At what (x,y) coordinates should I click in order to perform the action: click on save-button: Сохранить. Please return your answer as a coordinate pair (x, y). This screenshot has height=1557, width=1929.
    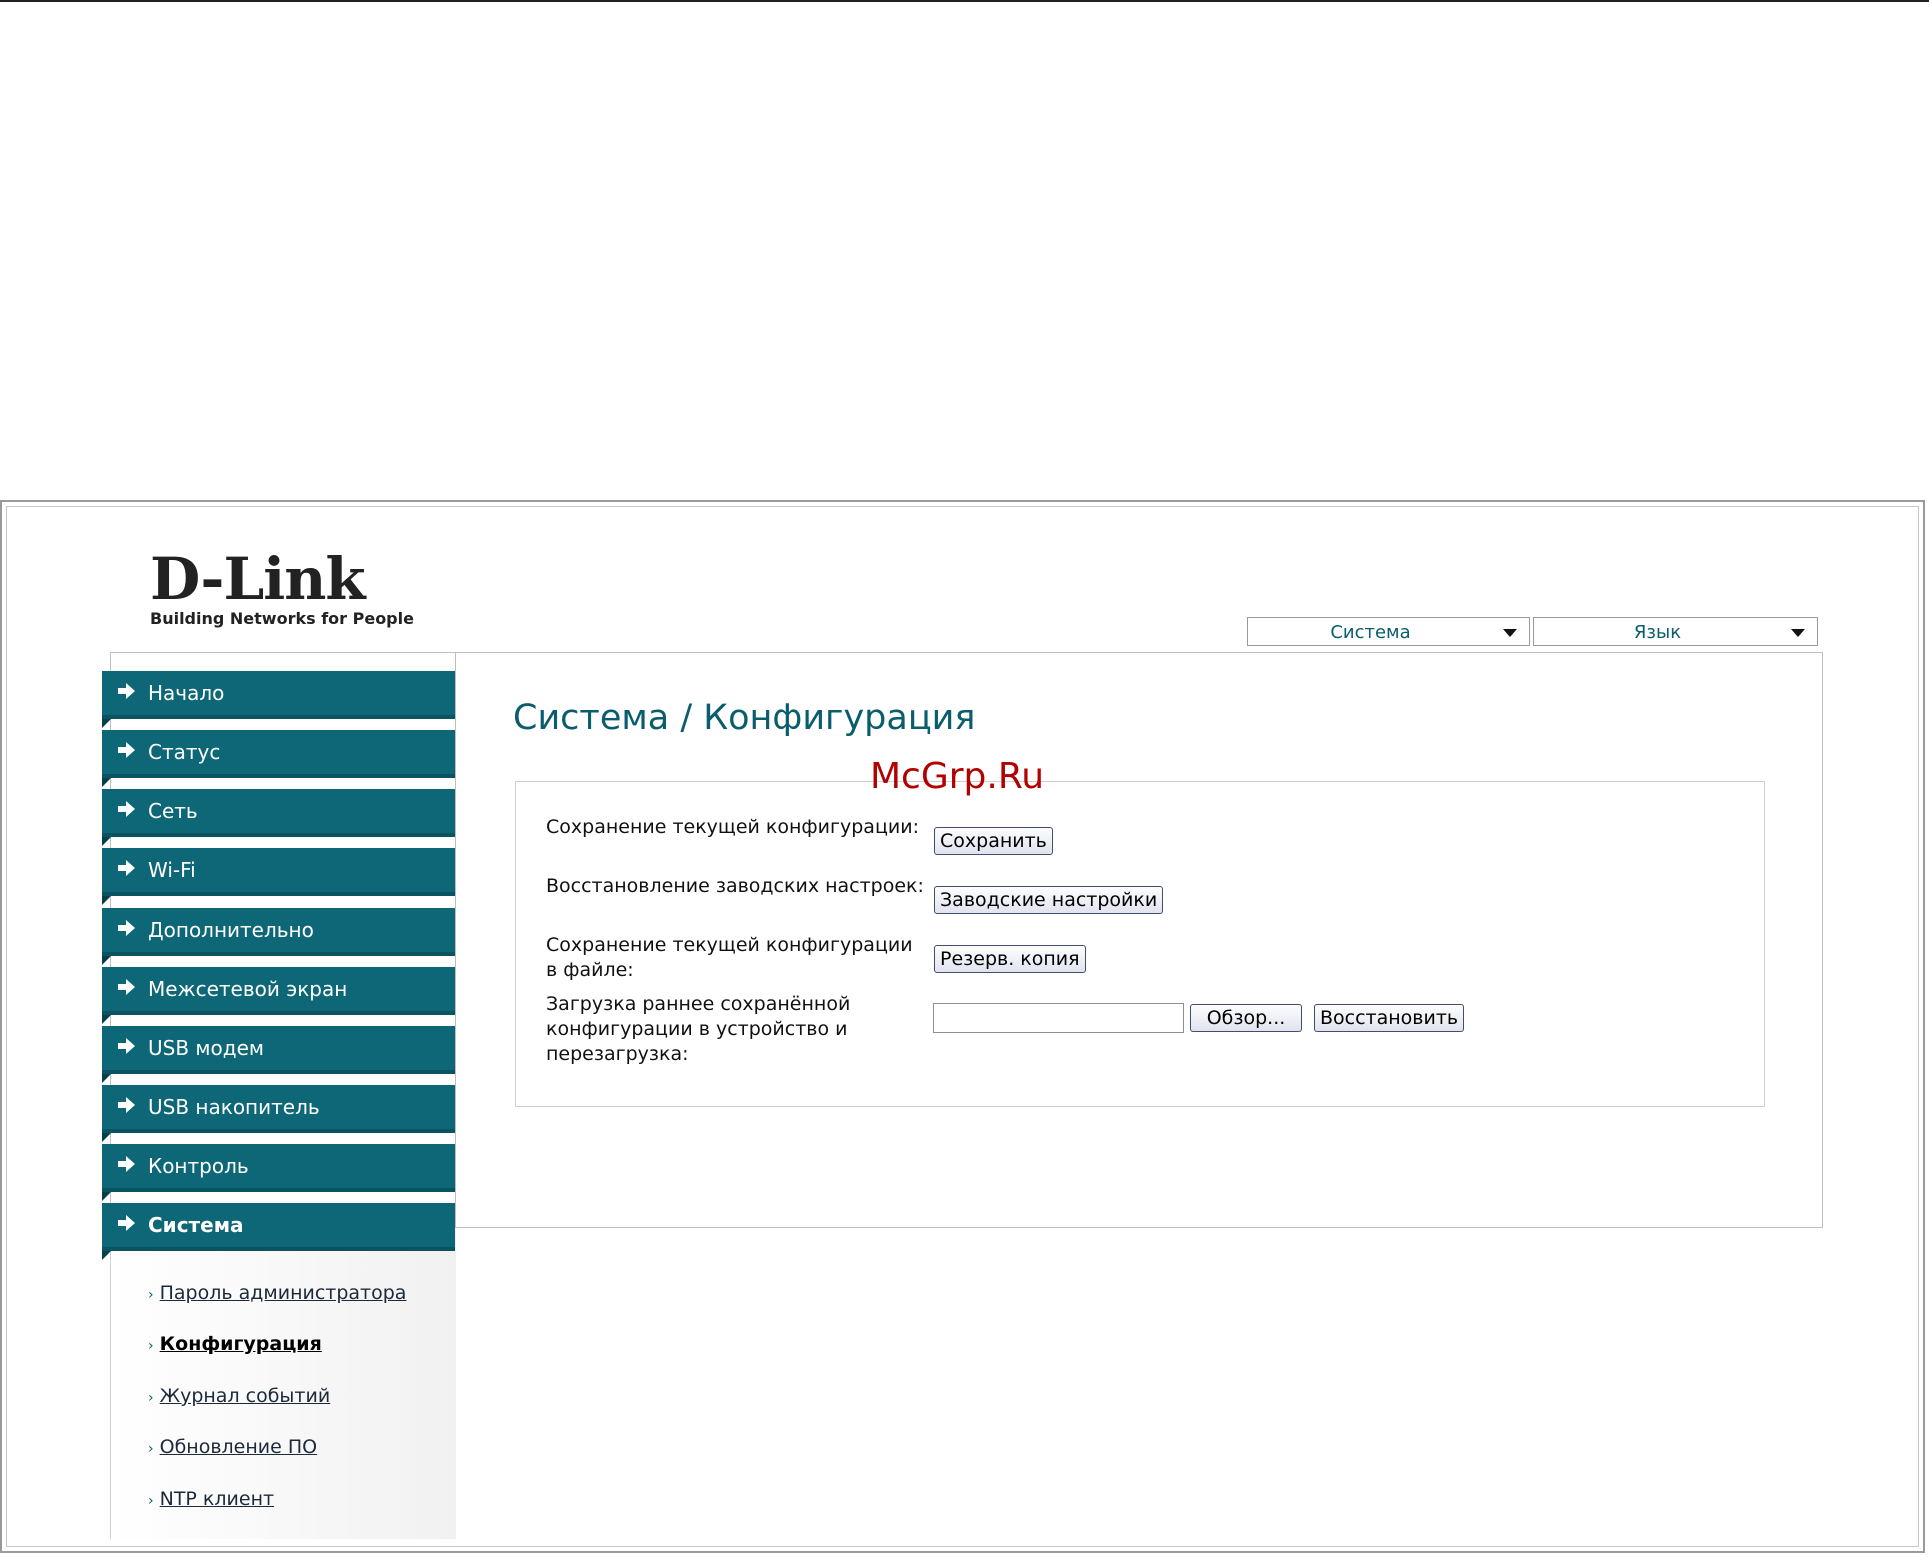
    Looking at the image, I should click on (993, 841).